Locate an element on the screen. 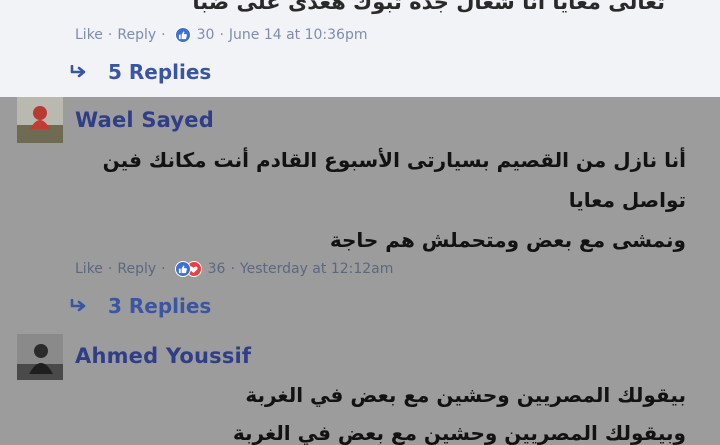 The image size is (720, 445). reaction-count: 30 is located at coordinates (205, 35).